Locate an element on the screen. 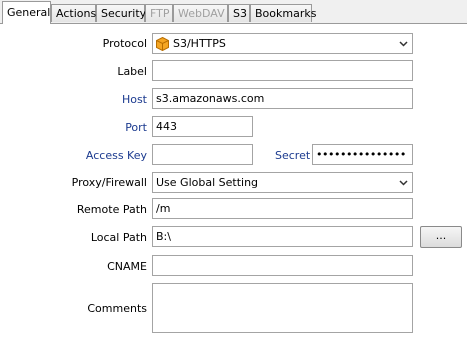  local-path-input: B:\ is located at coordinates (282, 236).